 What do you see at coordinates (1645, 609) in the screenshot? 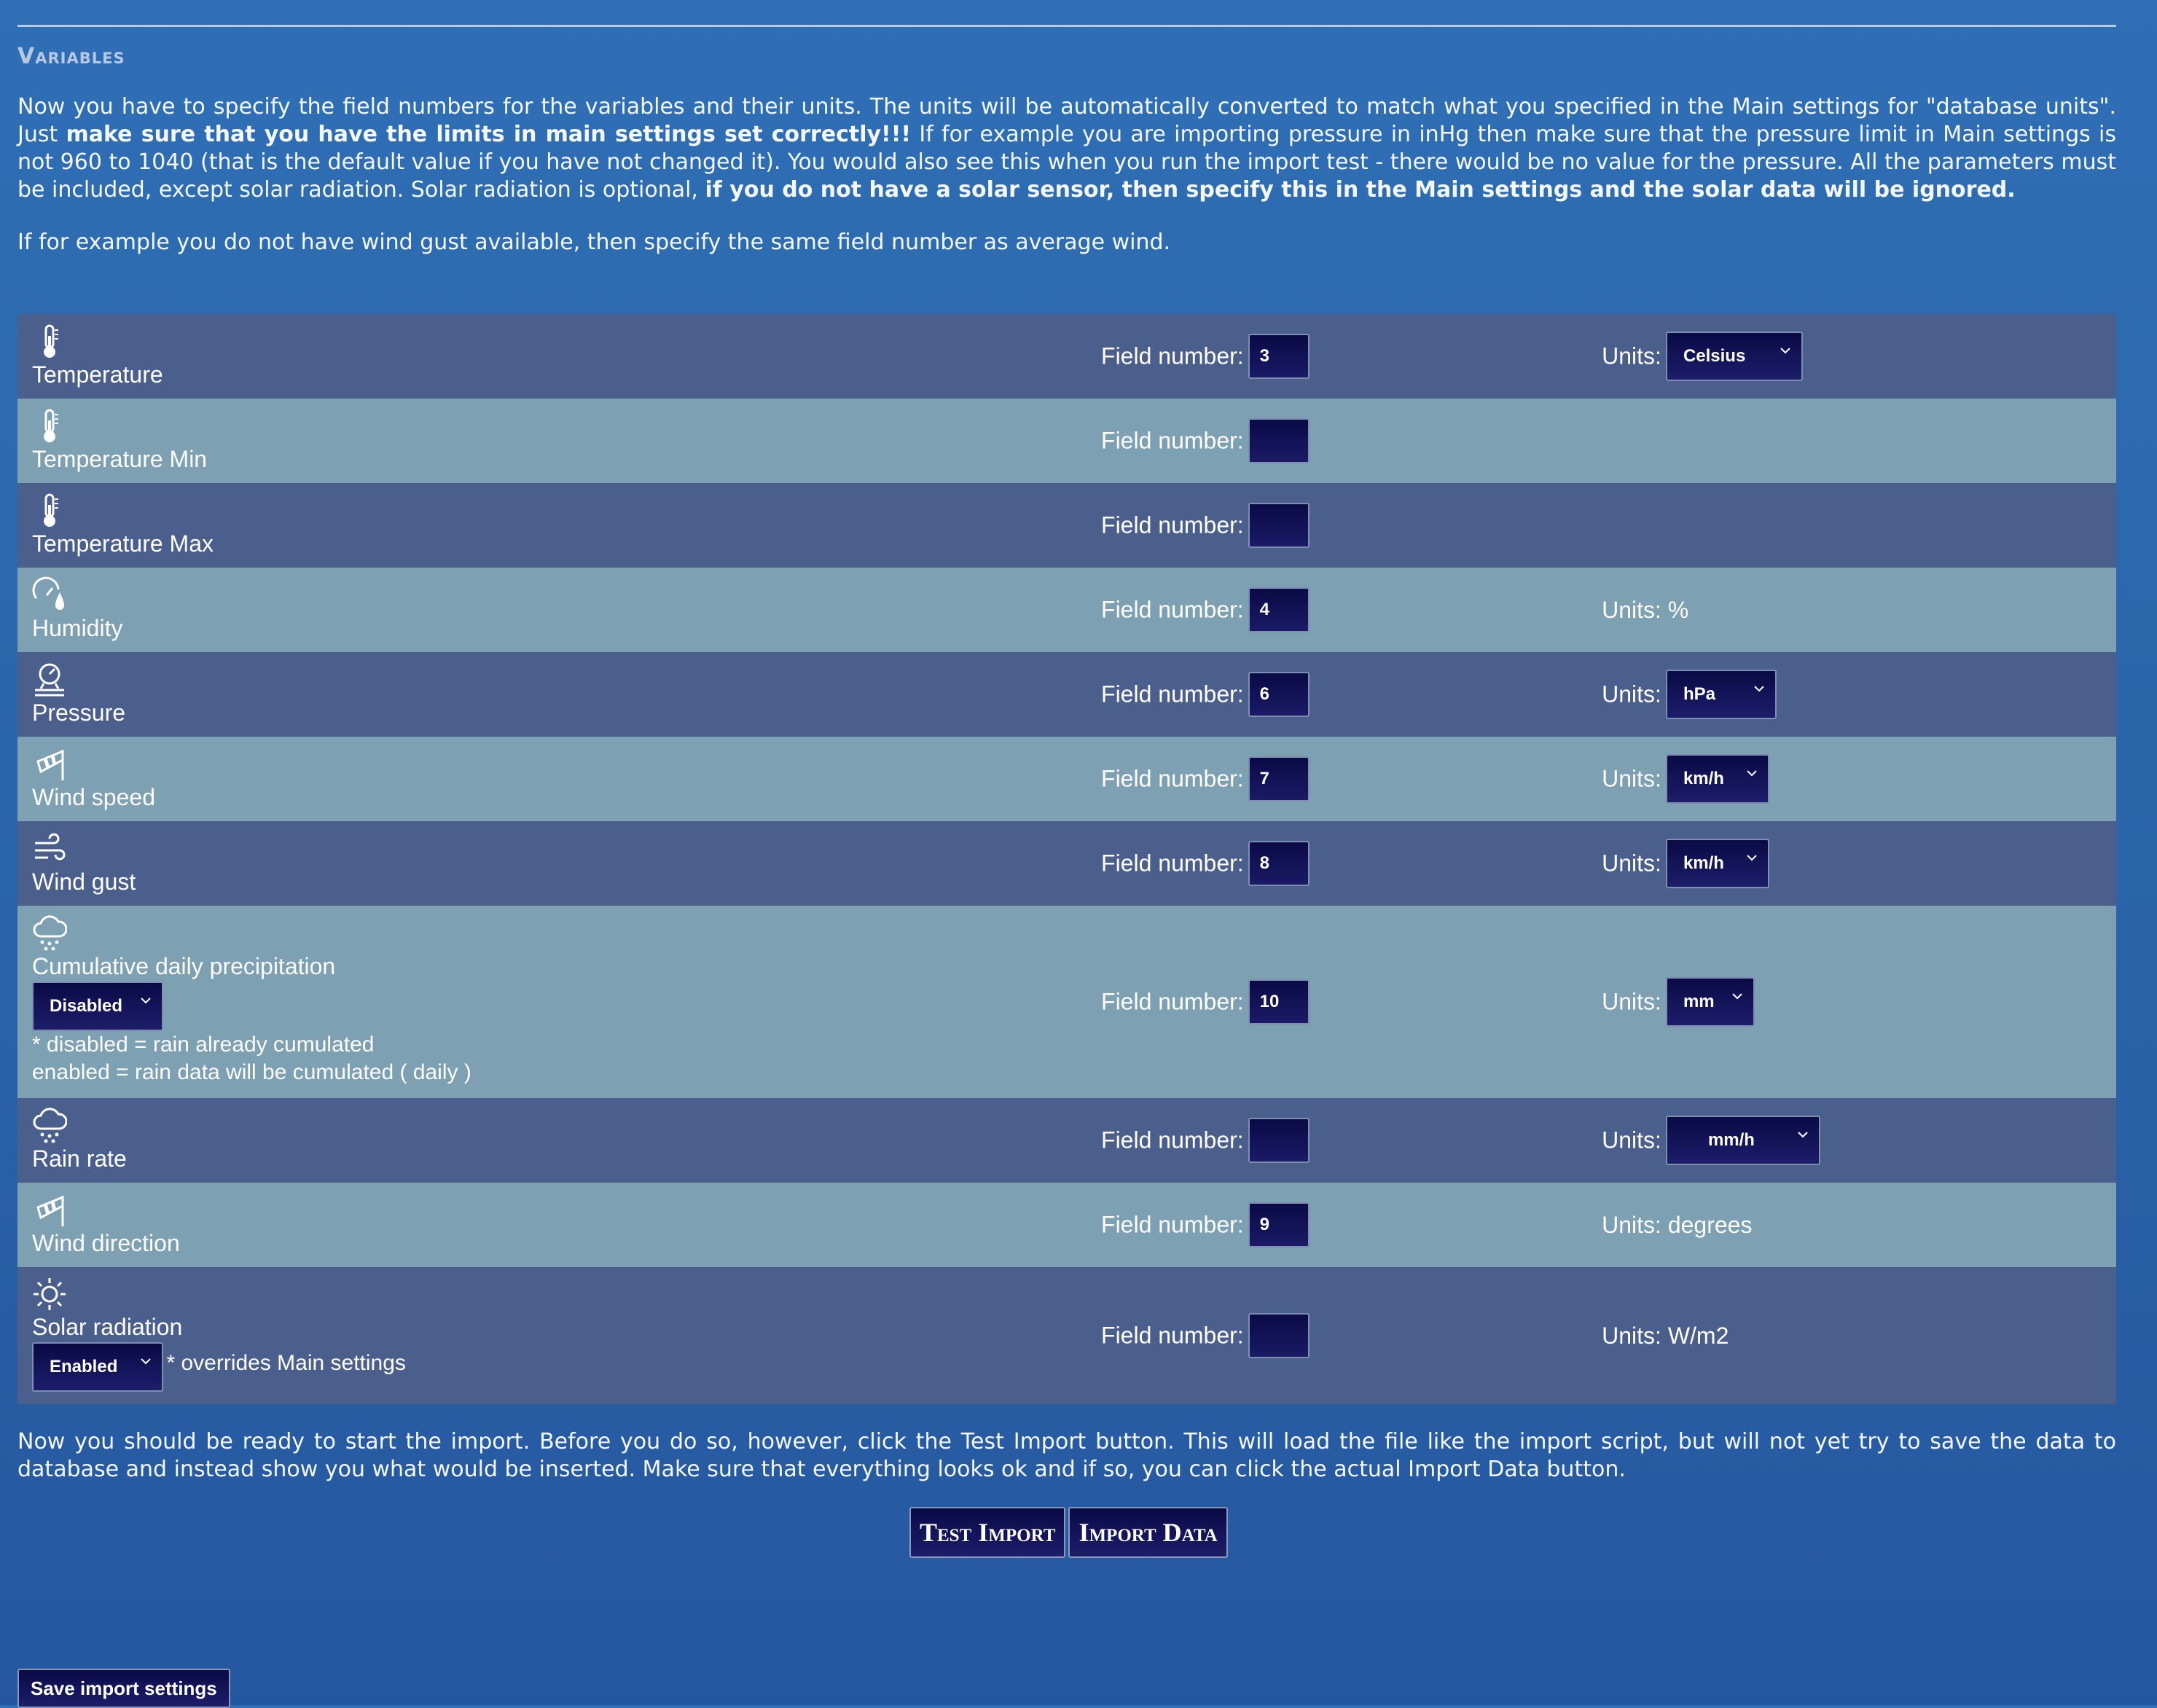
I see `units-text: Units: %` at bounding box center [1645, 609].